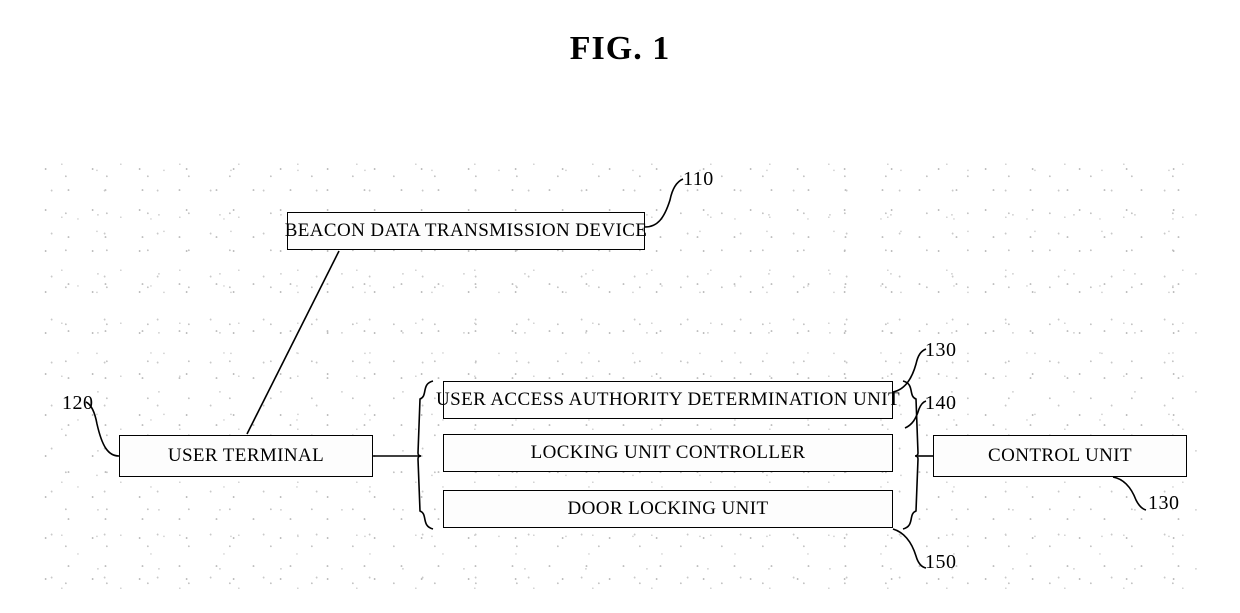 The width and height of the screenshot is (1240, 613). What do you see at coordinates (698, 179) in the screenshot?
I see `reference-numeral-110: 110` at bounding box center [698, 179].